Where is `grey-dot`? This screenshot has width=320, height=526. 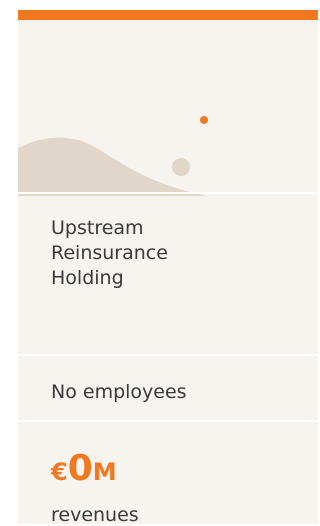 grey-dot is located at coordinates (181, 167).